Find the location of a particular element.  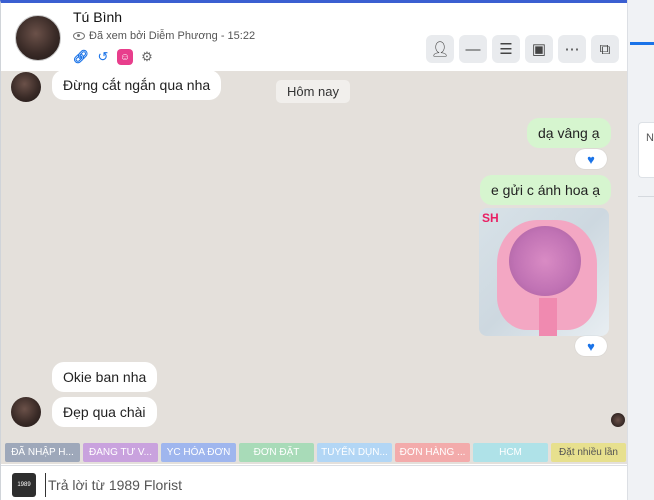

composer: 1989 is located at coordinates (314, 482).